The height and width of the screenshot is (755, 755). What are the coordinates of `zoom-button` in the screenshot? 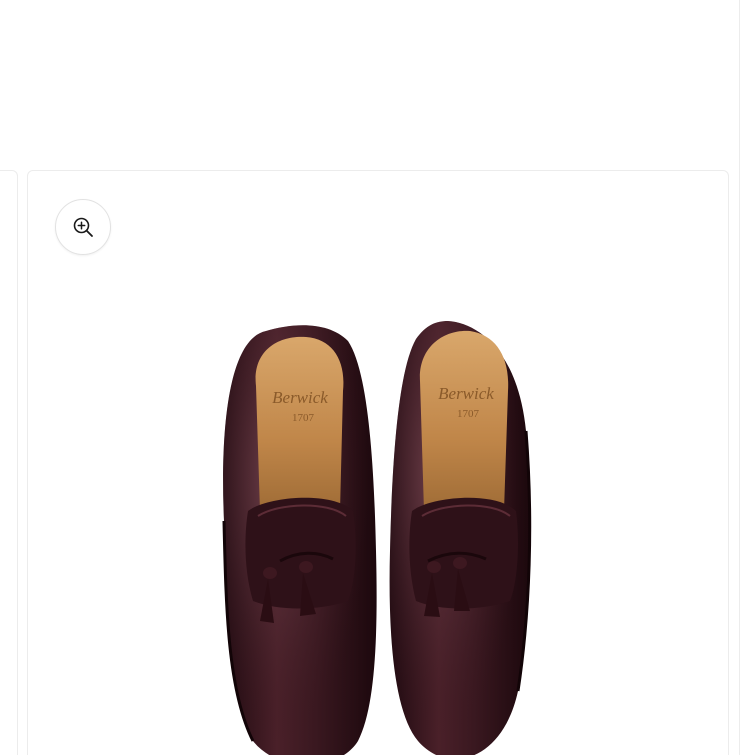 It's located at (83, 227).